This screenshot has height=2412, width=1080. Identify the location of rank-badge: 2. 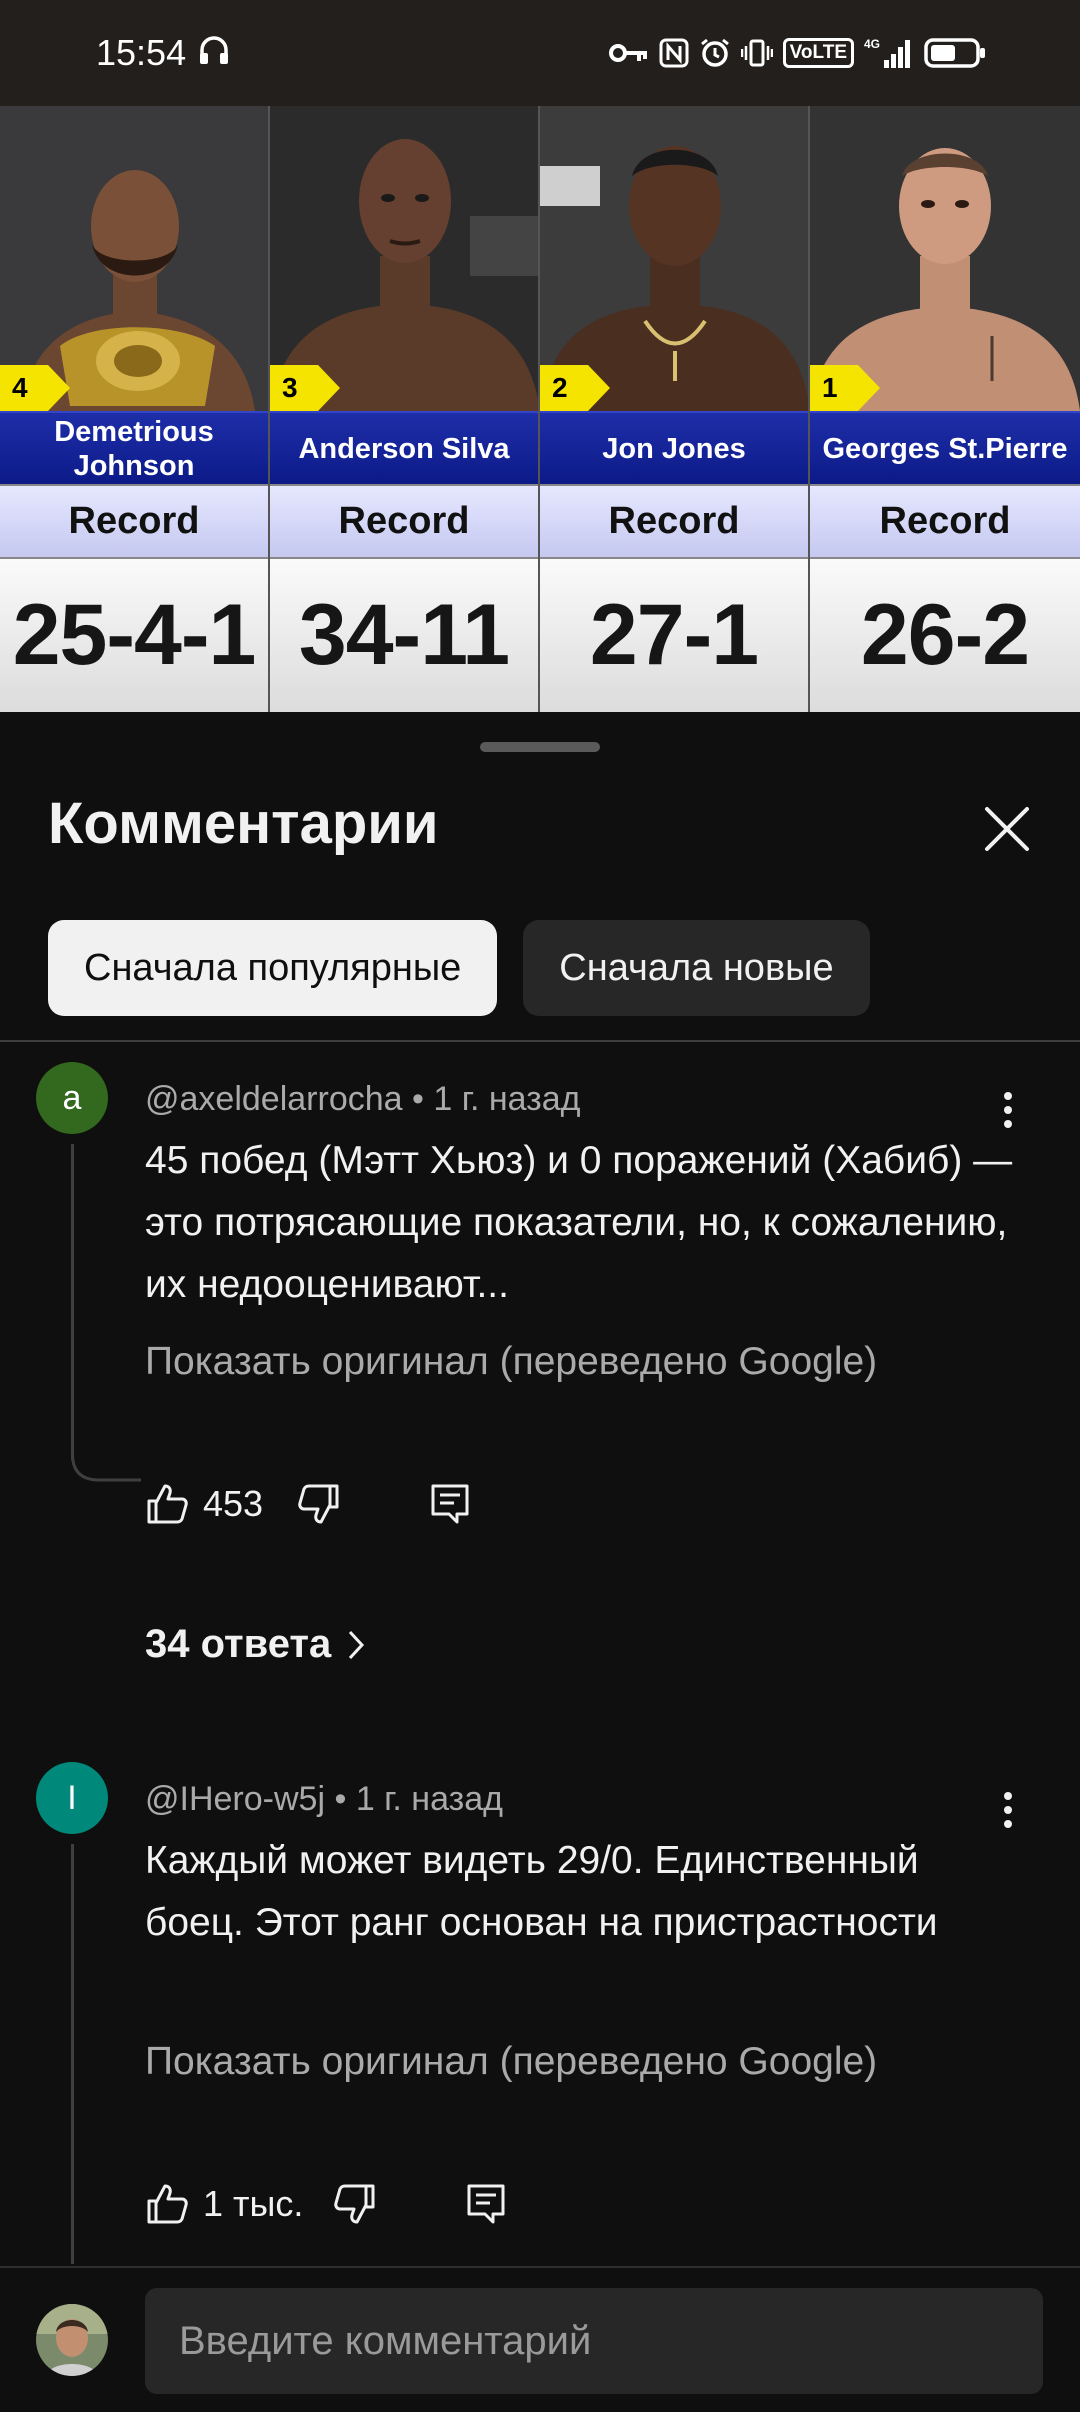
(575, 388).